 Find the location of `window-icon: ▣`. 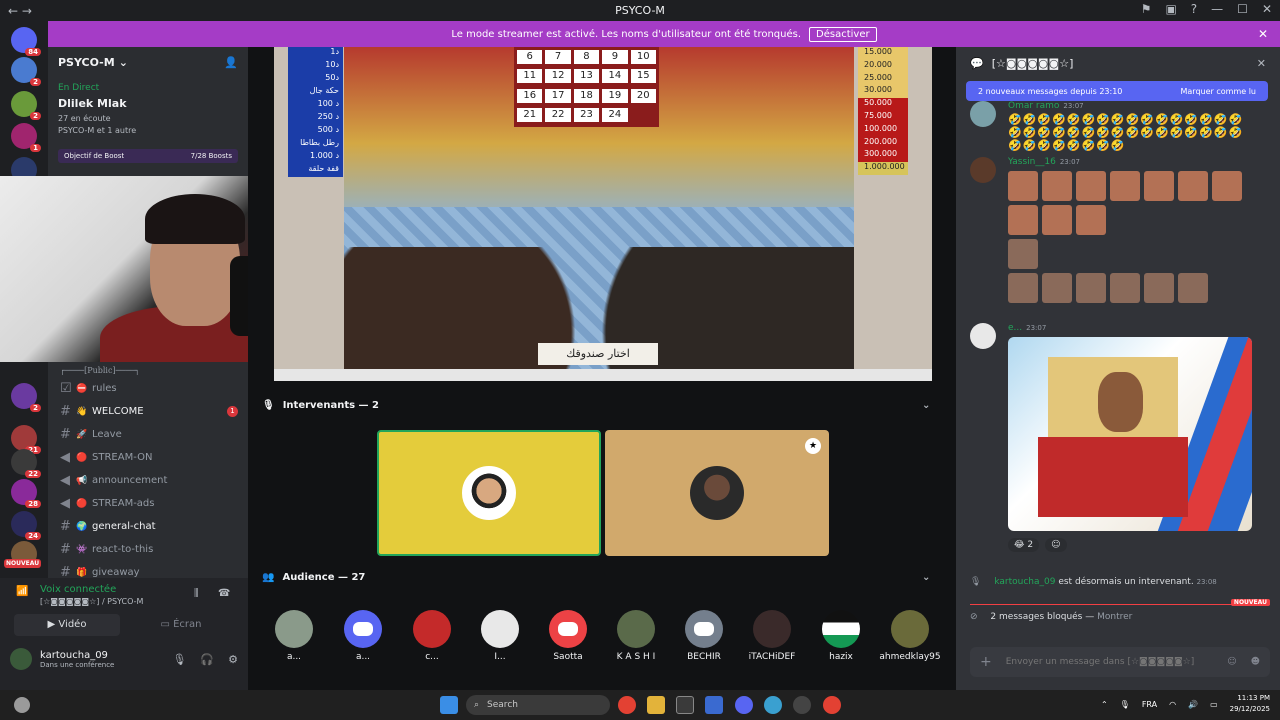

window-icon: ▣ is located at coordinates (1170, 9).